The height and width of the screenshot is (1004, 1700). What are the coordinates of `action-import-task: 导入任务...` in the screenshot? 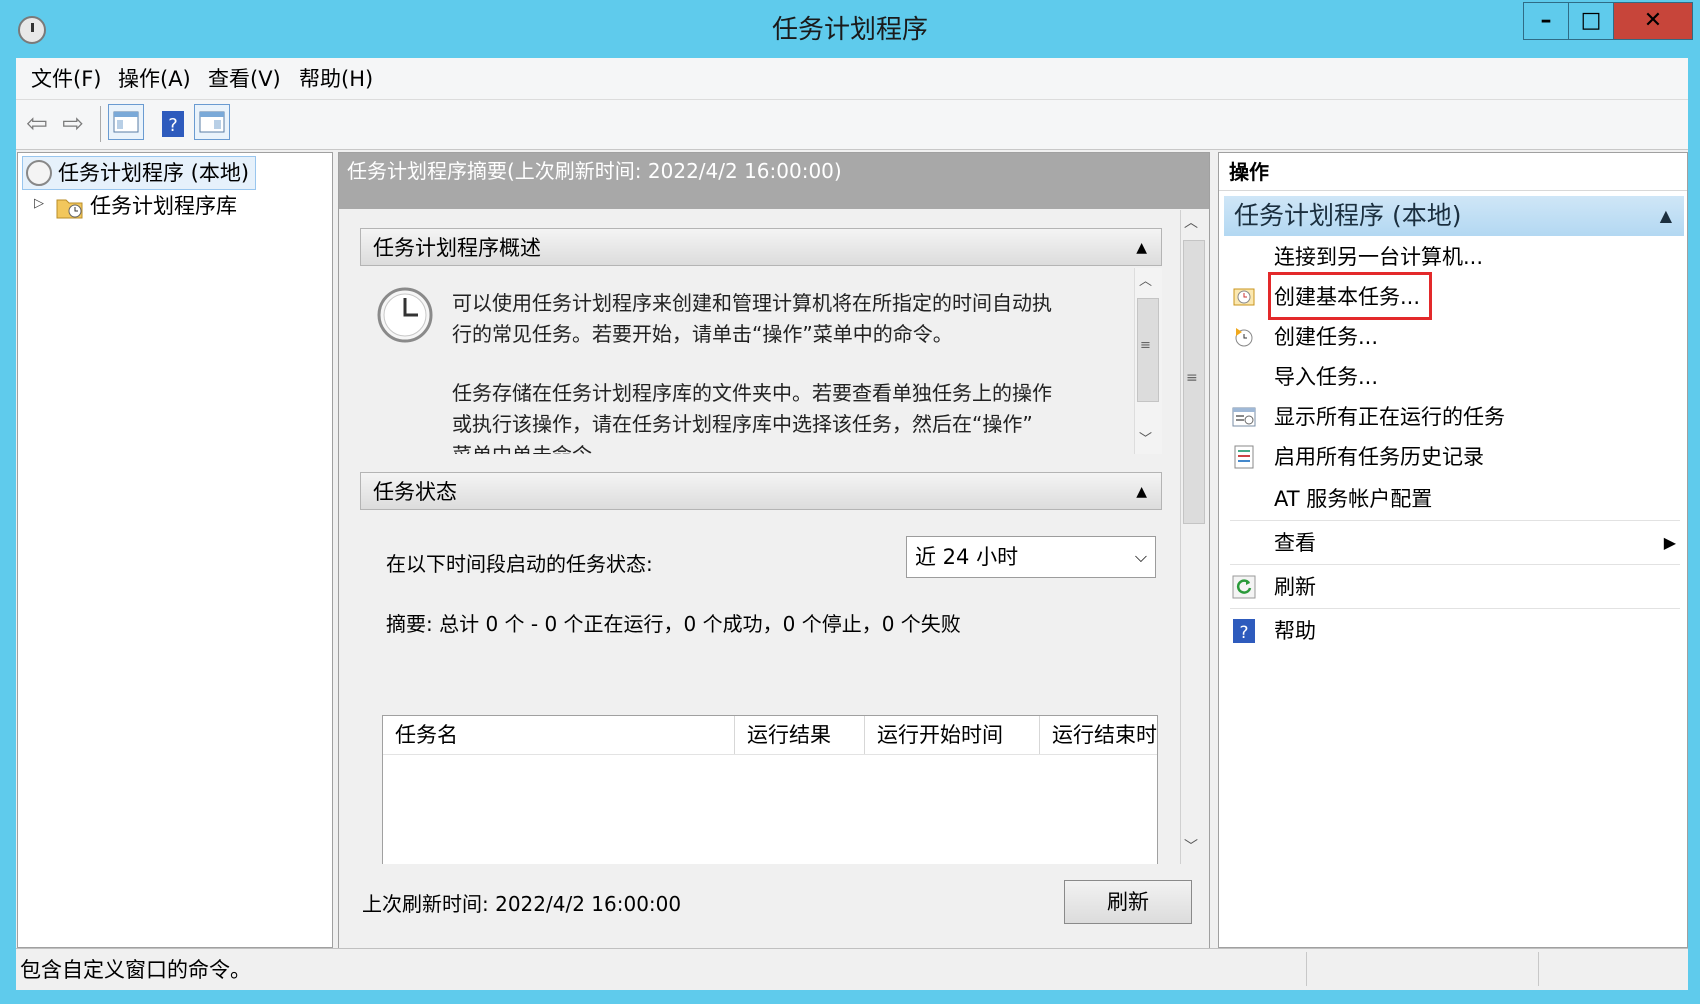 It's located at (1455, 377).